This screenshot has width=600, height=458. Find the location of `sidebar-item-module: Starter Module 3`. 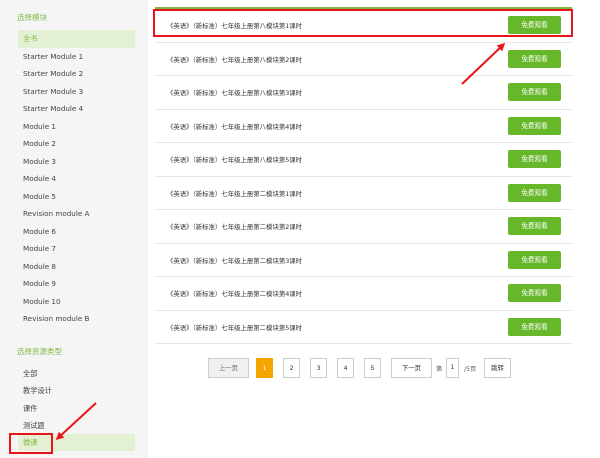

sidebar-item-module: Starter Module 3 is located at coordinates (76, 92).